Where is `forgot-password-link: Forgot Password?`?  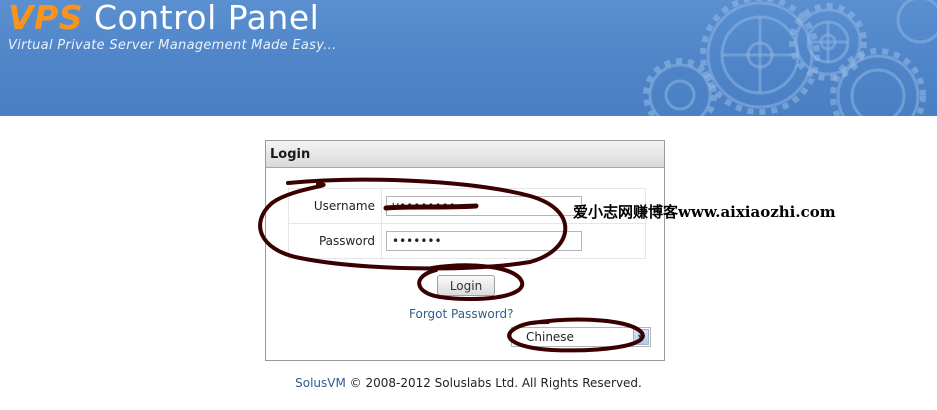
forgot-password-link: Forgot Password? is located at coordinates (461, 314).